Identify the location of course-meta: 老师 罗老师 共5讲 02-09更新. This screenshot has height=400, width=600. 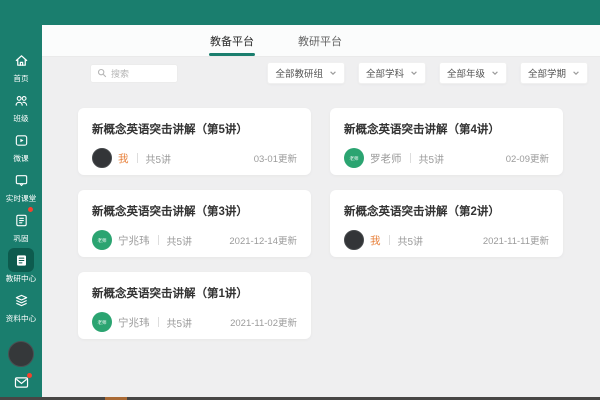
(446, 158).